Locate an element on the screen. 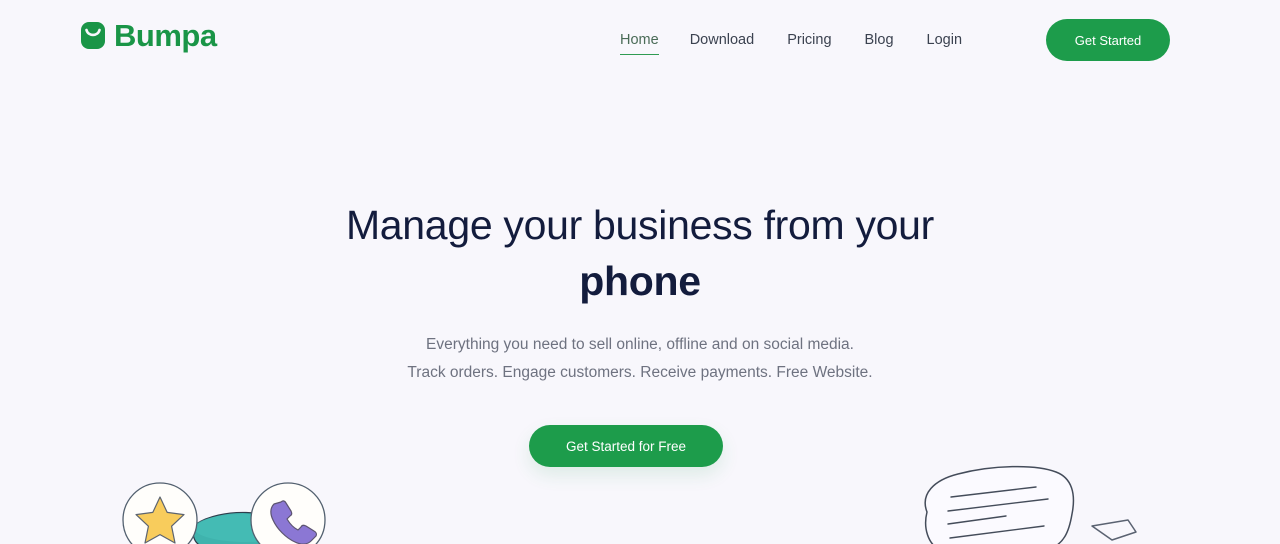  speech-bubble-icon is located at coordinates (999, 504).